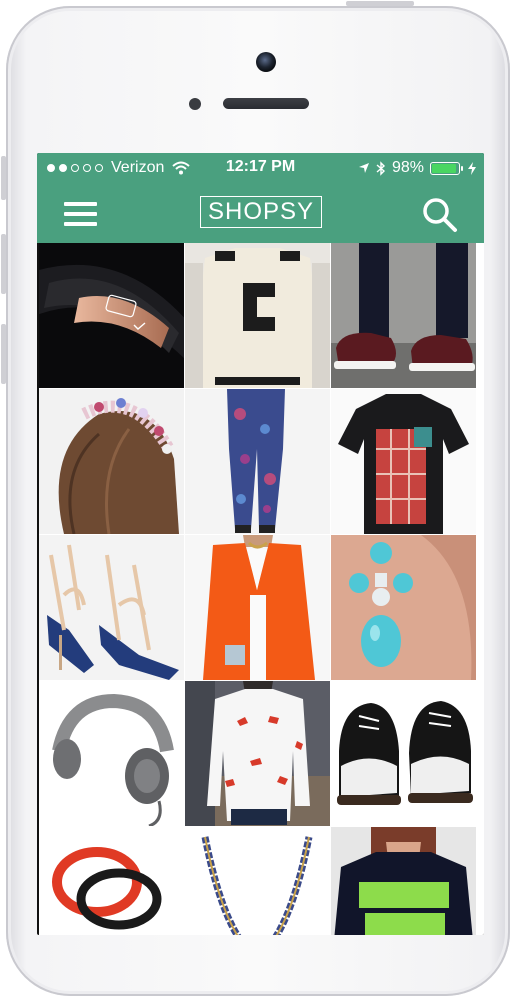  I want to click on volume-down-button, so click(3, 354).